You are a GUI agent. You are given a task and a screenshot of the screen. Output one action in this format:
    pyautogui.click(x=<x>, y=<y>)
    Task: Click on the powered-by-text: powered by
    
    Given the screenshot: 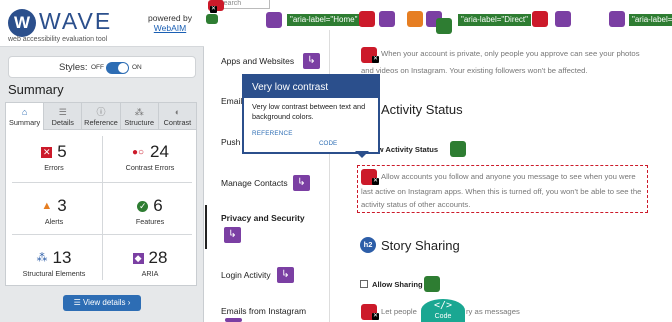 What is the action you would take?
    pyautogui.click(x=170, y=18)
    